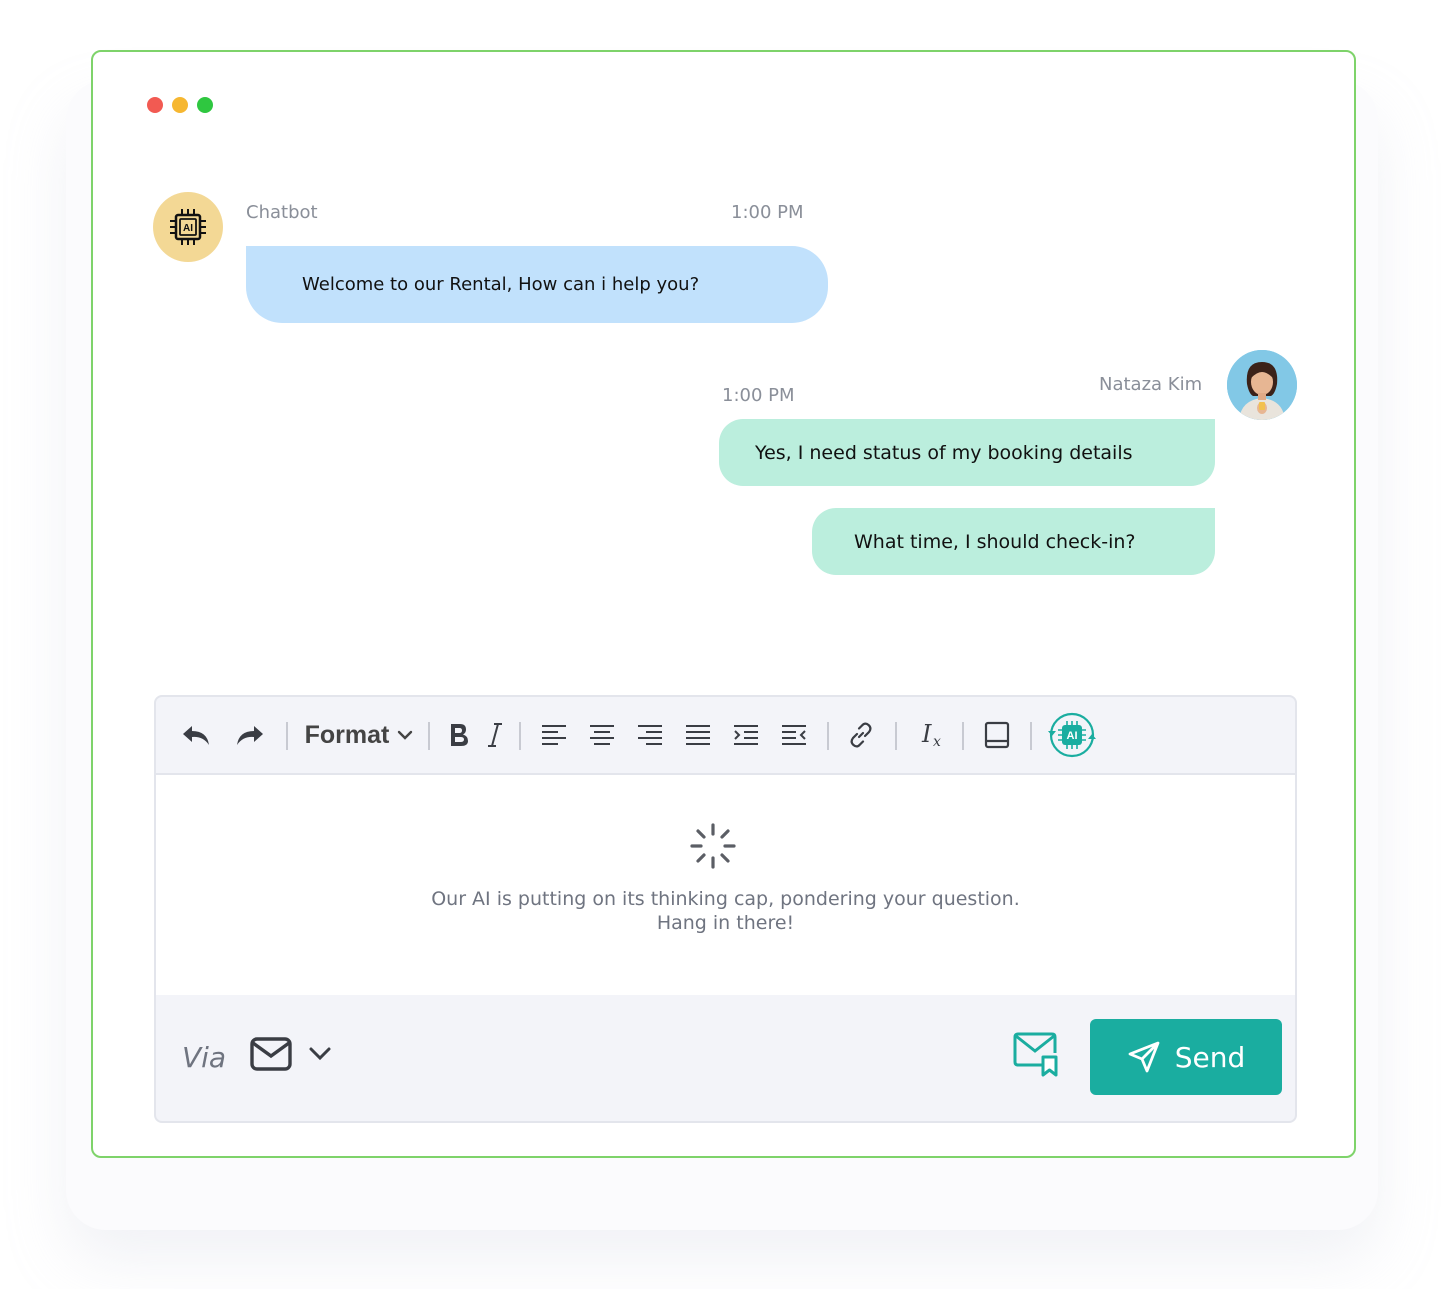  I want to click on align-center-icon, so click(602, 735).